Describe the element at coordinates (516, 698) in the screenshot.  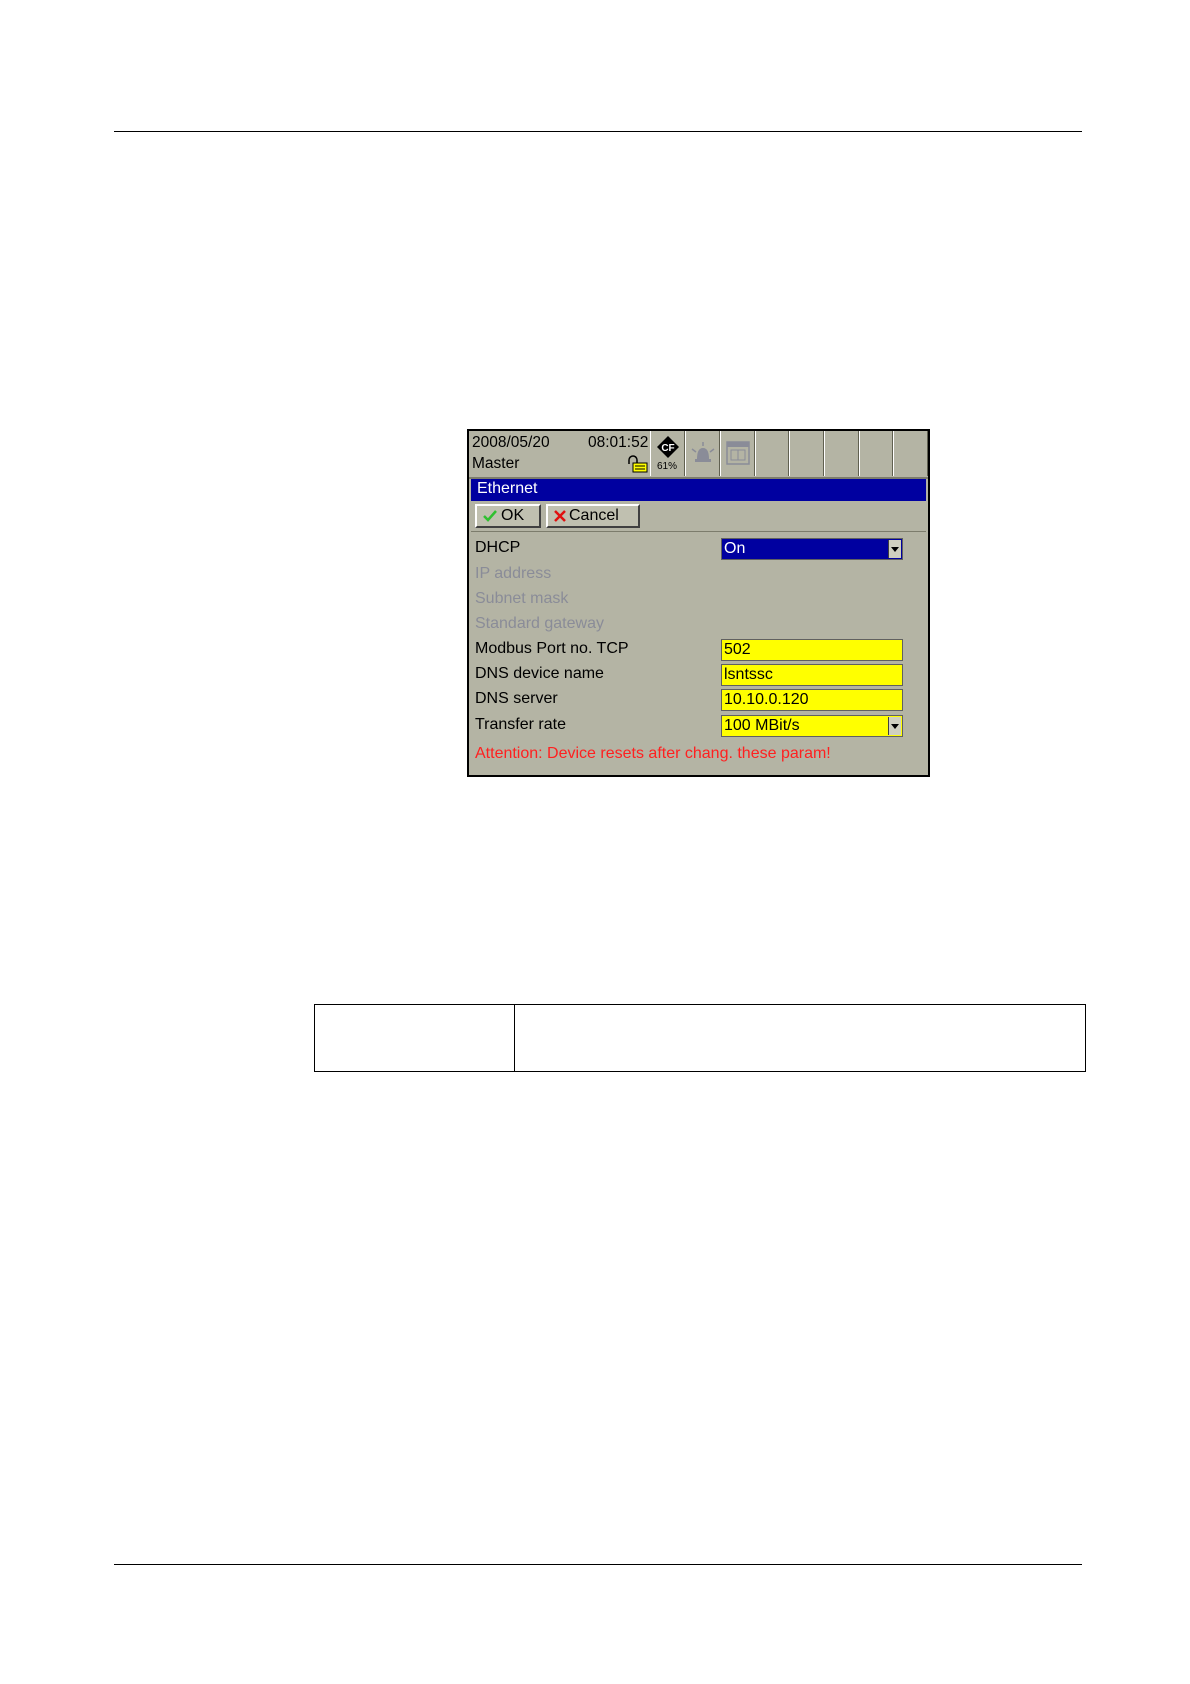
I see `dns-server-label: DNS server` at that location.